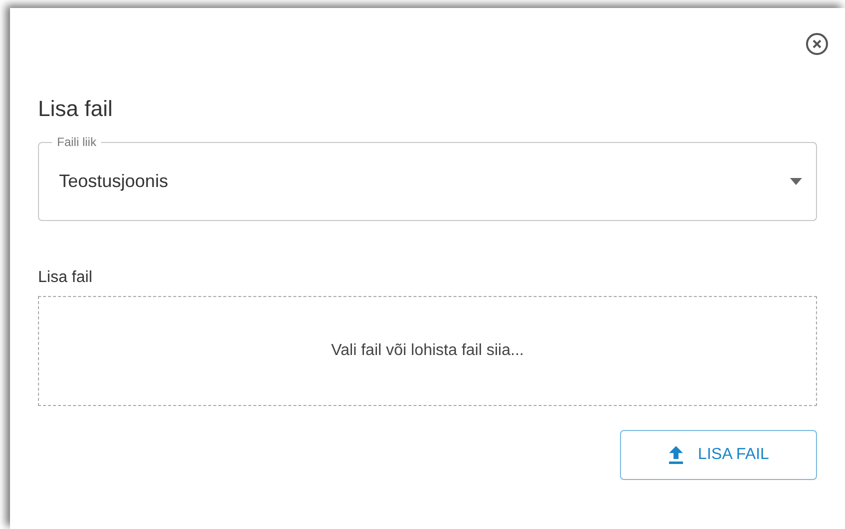 This screenshot has width=845, height=529. What do you see at coordinates (718, 455) in the screenshot?
I see `add-file-button: LISA FAIL` at bounding box center [718, 455].